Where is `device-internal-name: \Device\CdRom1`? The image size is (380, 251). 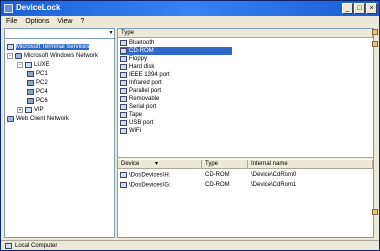
device-internal-name: \Device\CdRom1 is located at coordinates (274, 185).